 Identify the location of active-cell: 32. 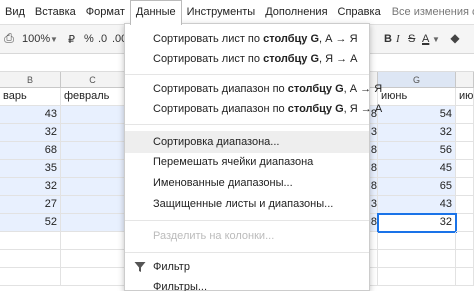
(417, 223).